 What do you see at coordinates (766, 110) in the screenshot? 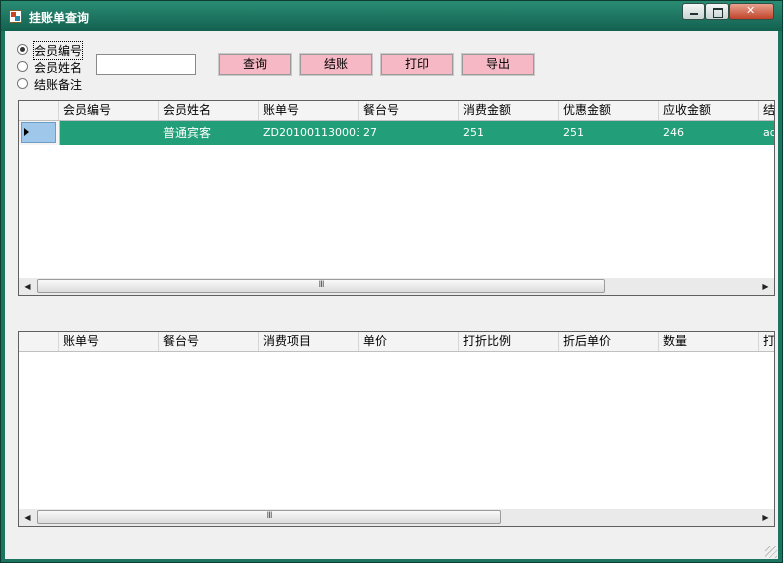
I see `column-header: 结` at bounding box center [766, 110].